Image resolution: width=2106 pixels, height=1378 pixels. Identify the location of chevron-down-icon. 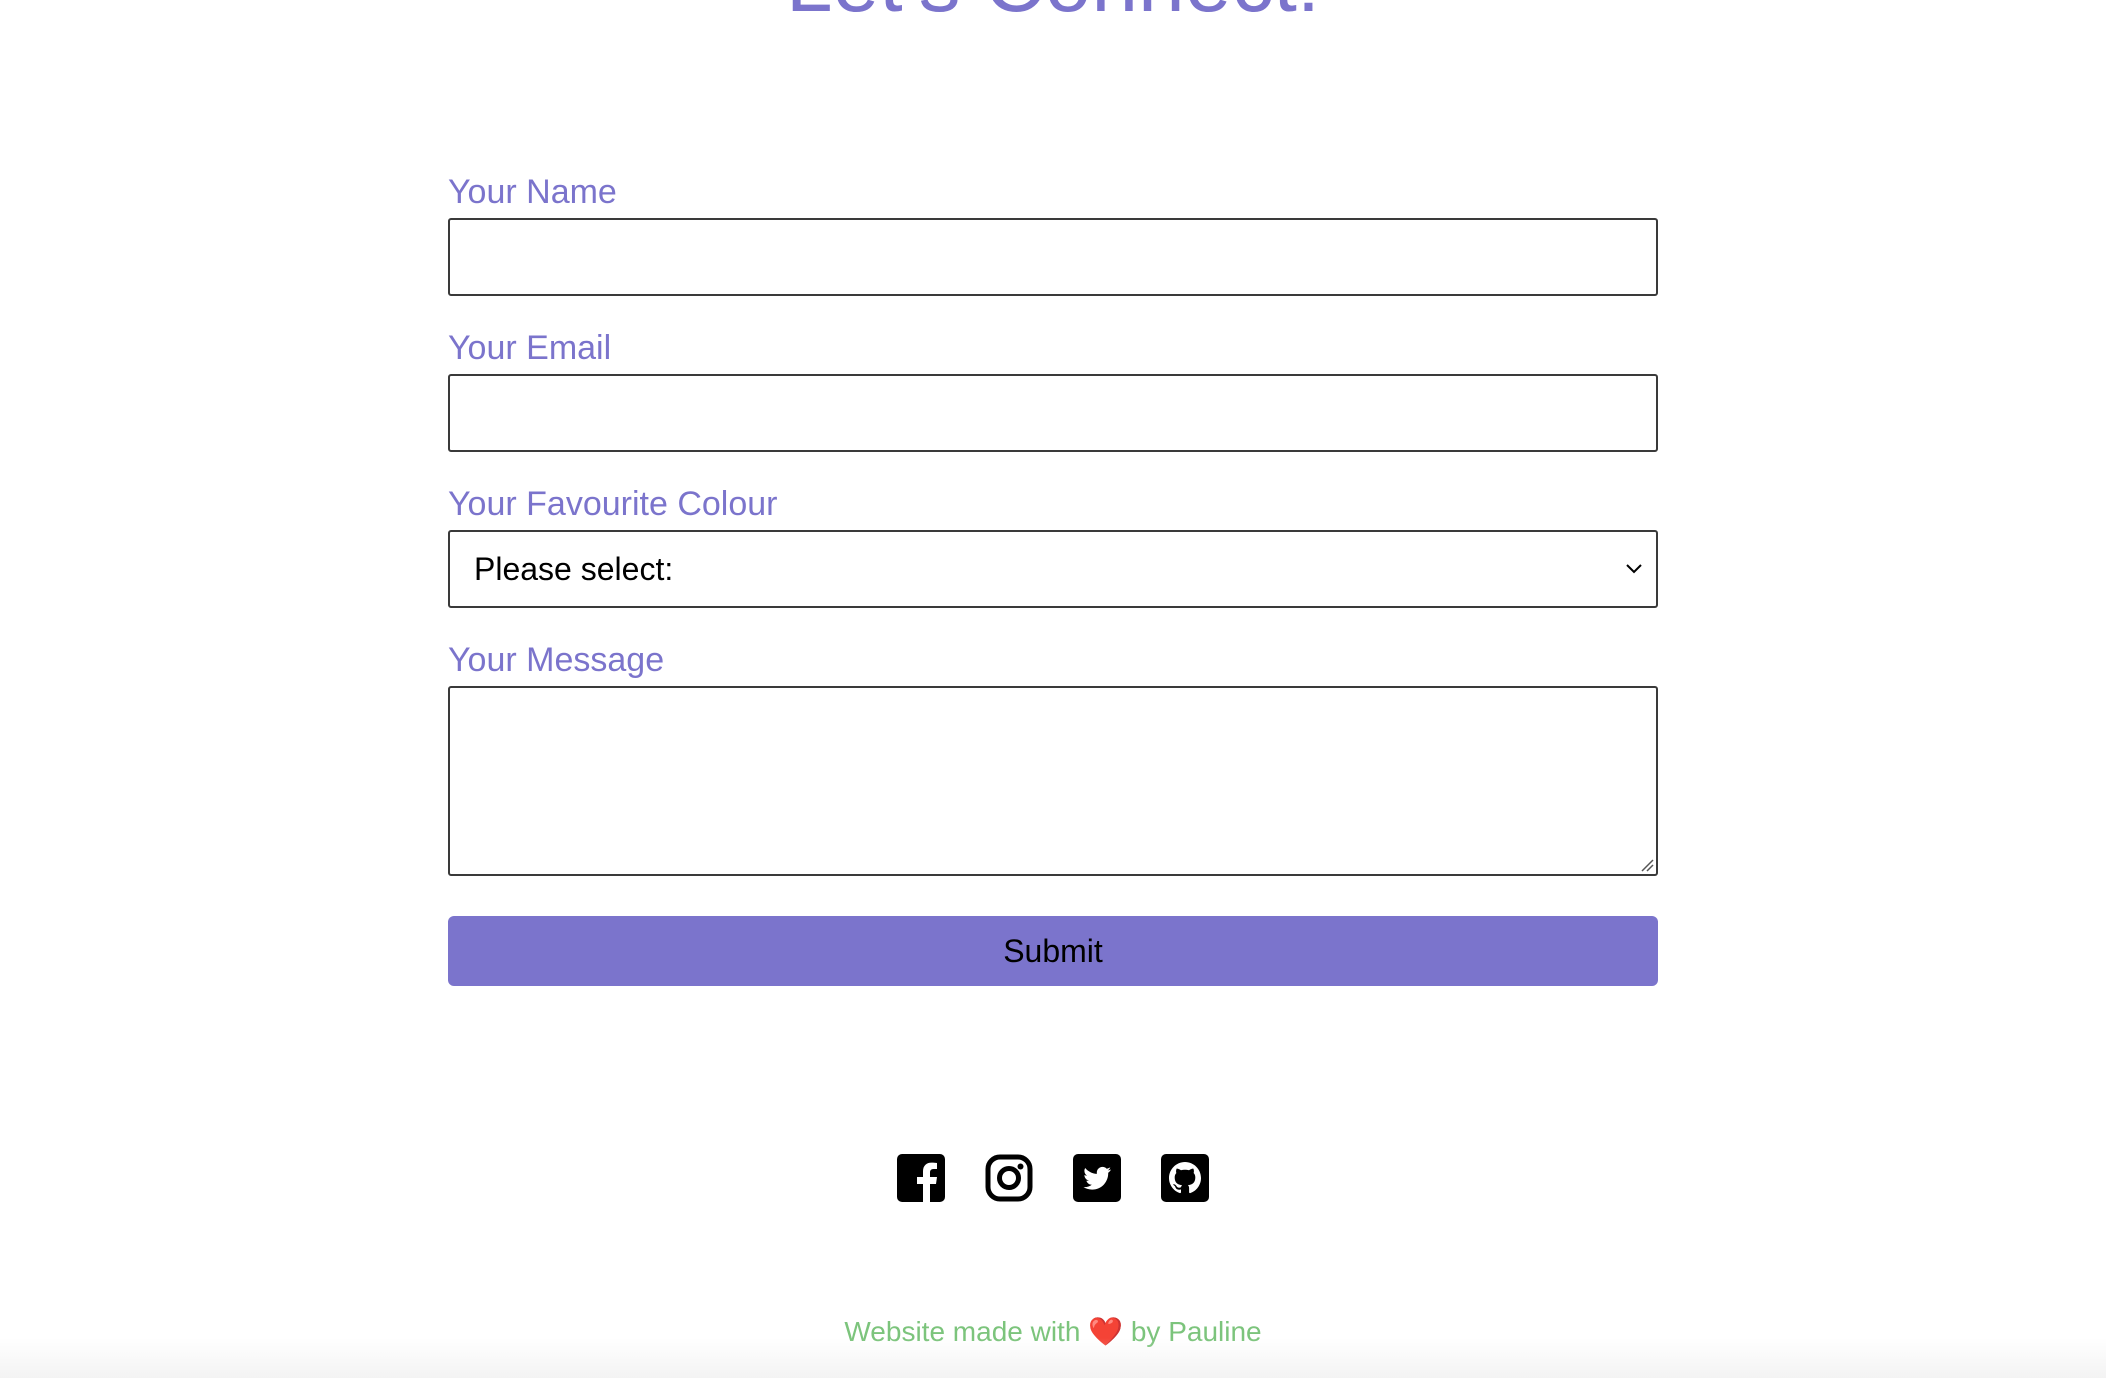
(1634, 569).